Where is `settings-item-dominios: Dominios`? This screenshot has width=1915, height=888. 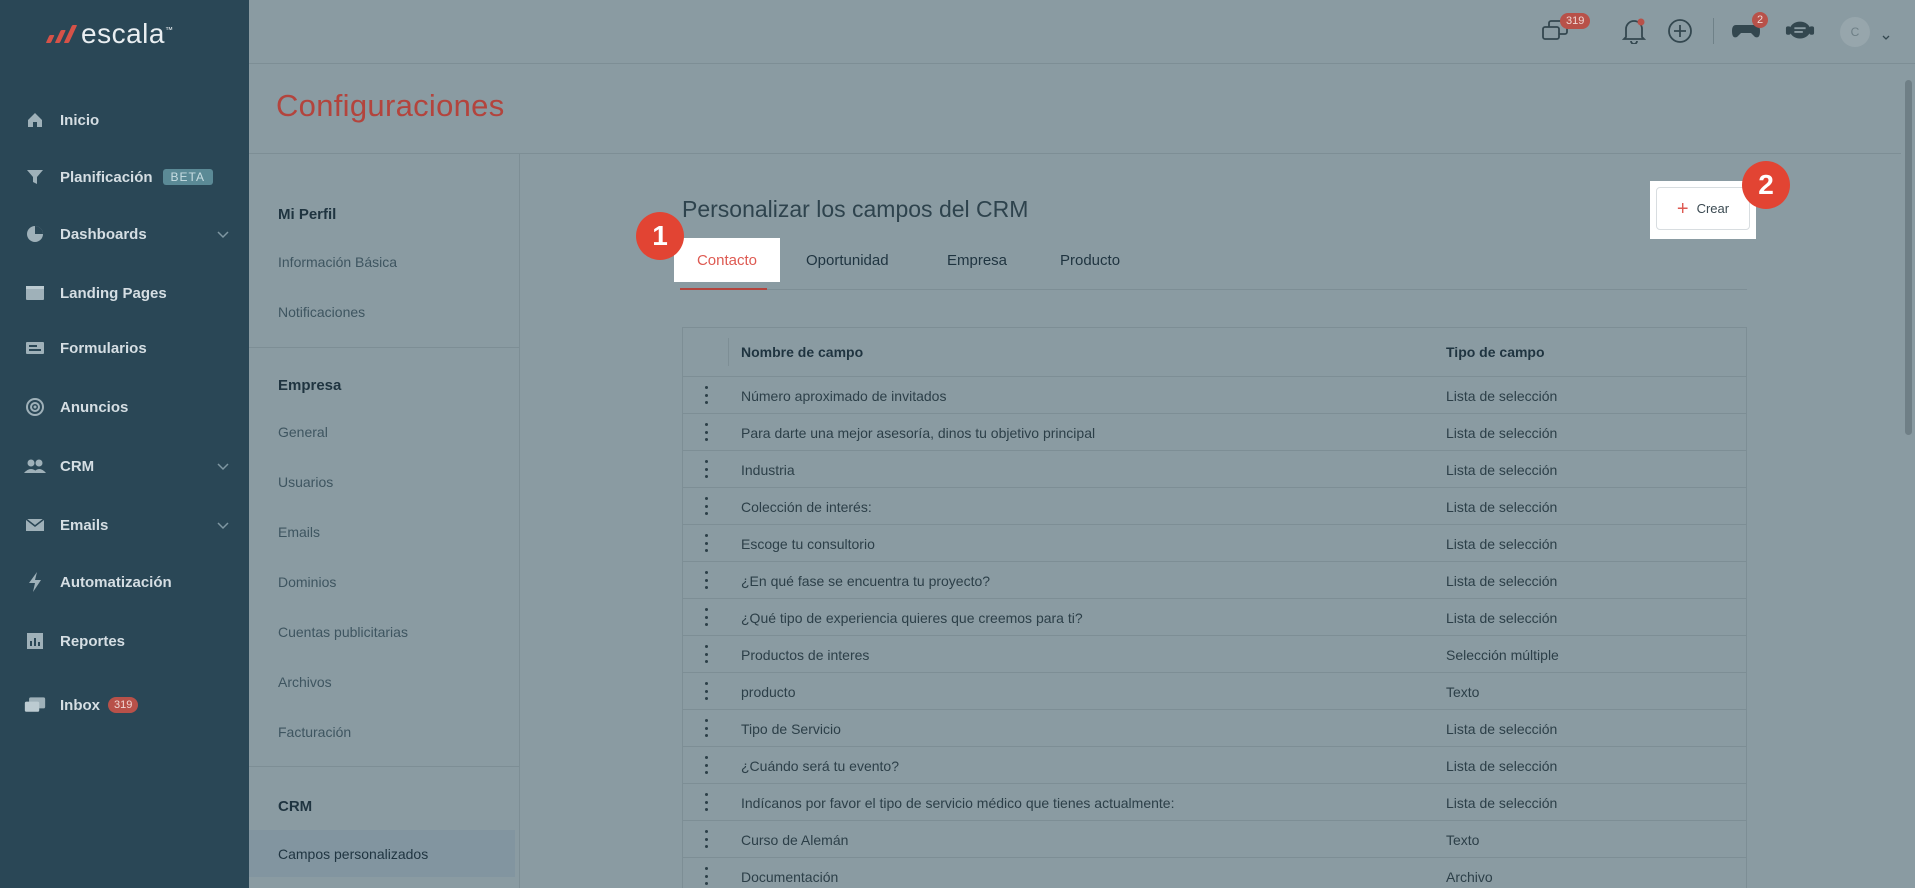
settings-item-dominios: Dominios is located at coordinates (307, 582).